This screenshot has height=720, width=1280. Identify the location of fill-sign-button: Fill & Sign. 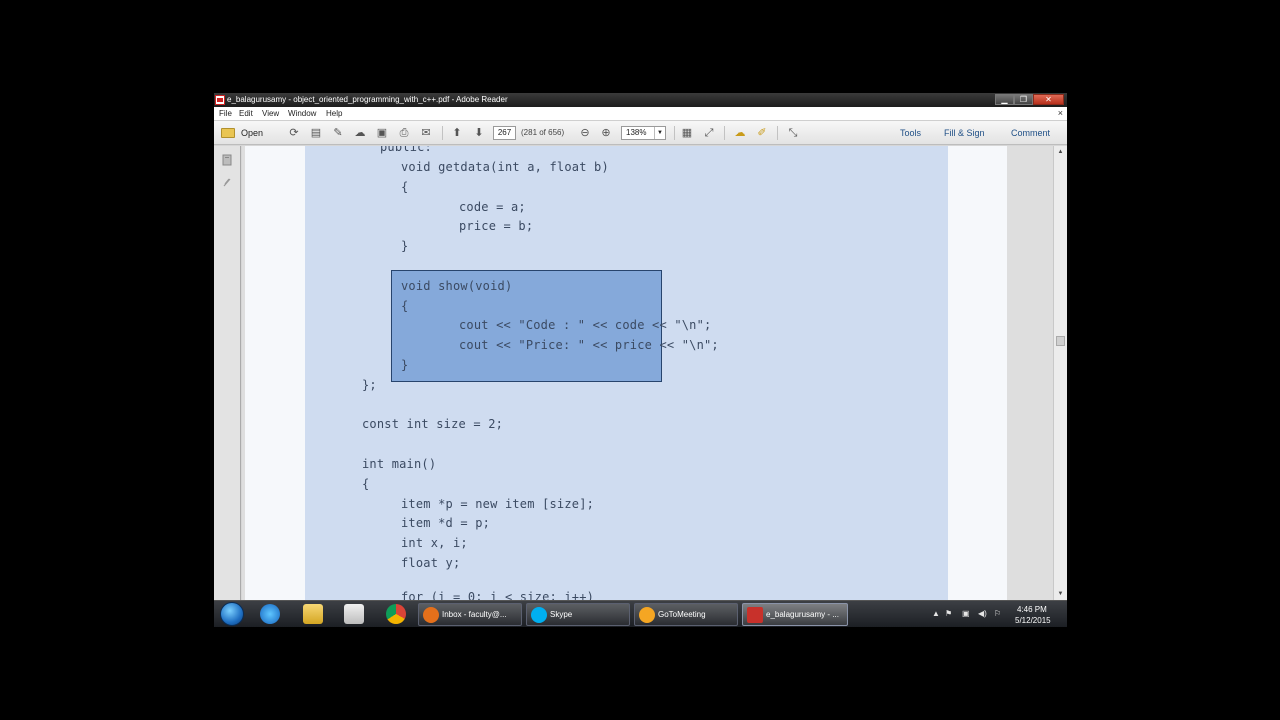
(964, 133).